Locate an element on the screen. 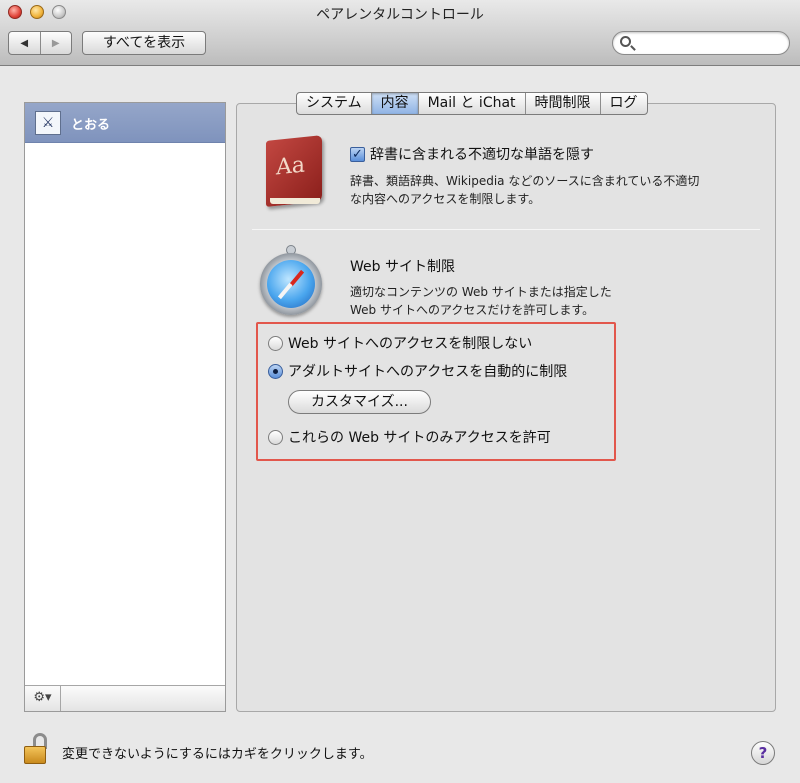 The image size is (800, 783). checkbox-label: 辞書に含まれる不適切な単語を隠す is located at coordinates (482, 155).